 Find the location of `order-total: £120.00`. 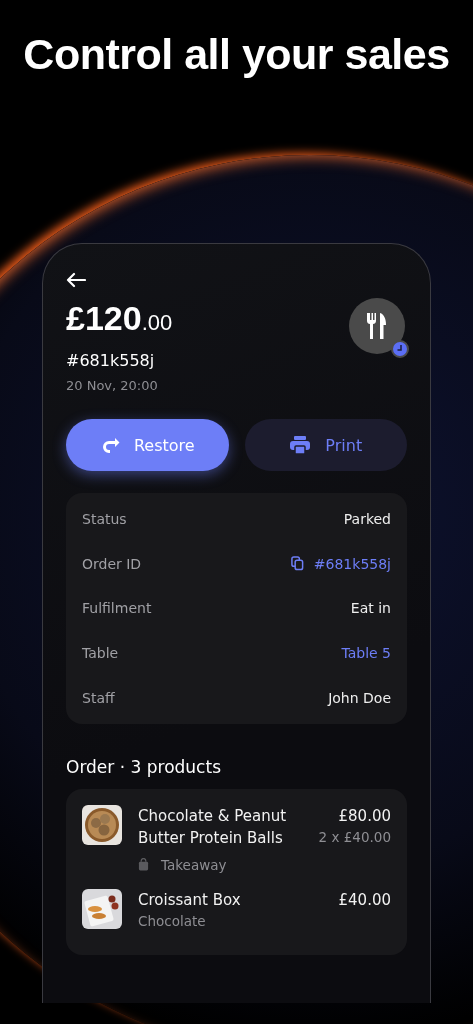

order-total: £120.00 is located at coordinates (119, 318).